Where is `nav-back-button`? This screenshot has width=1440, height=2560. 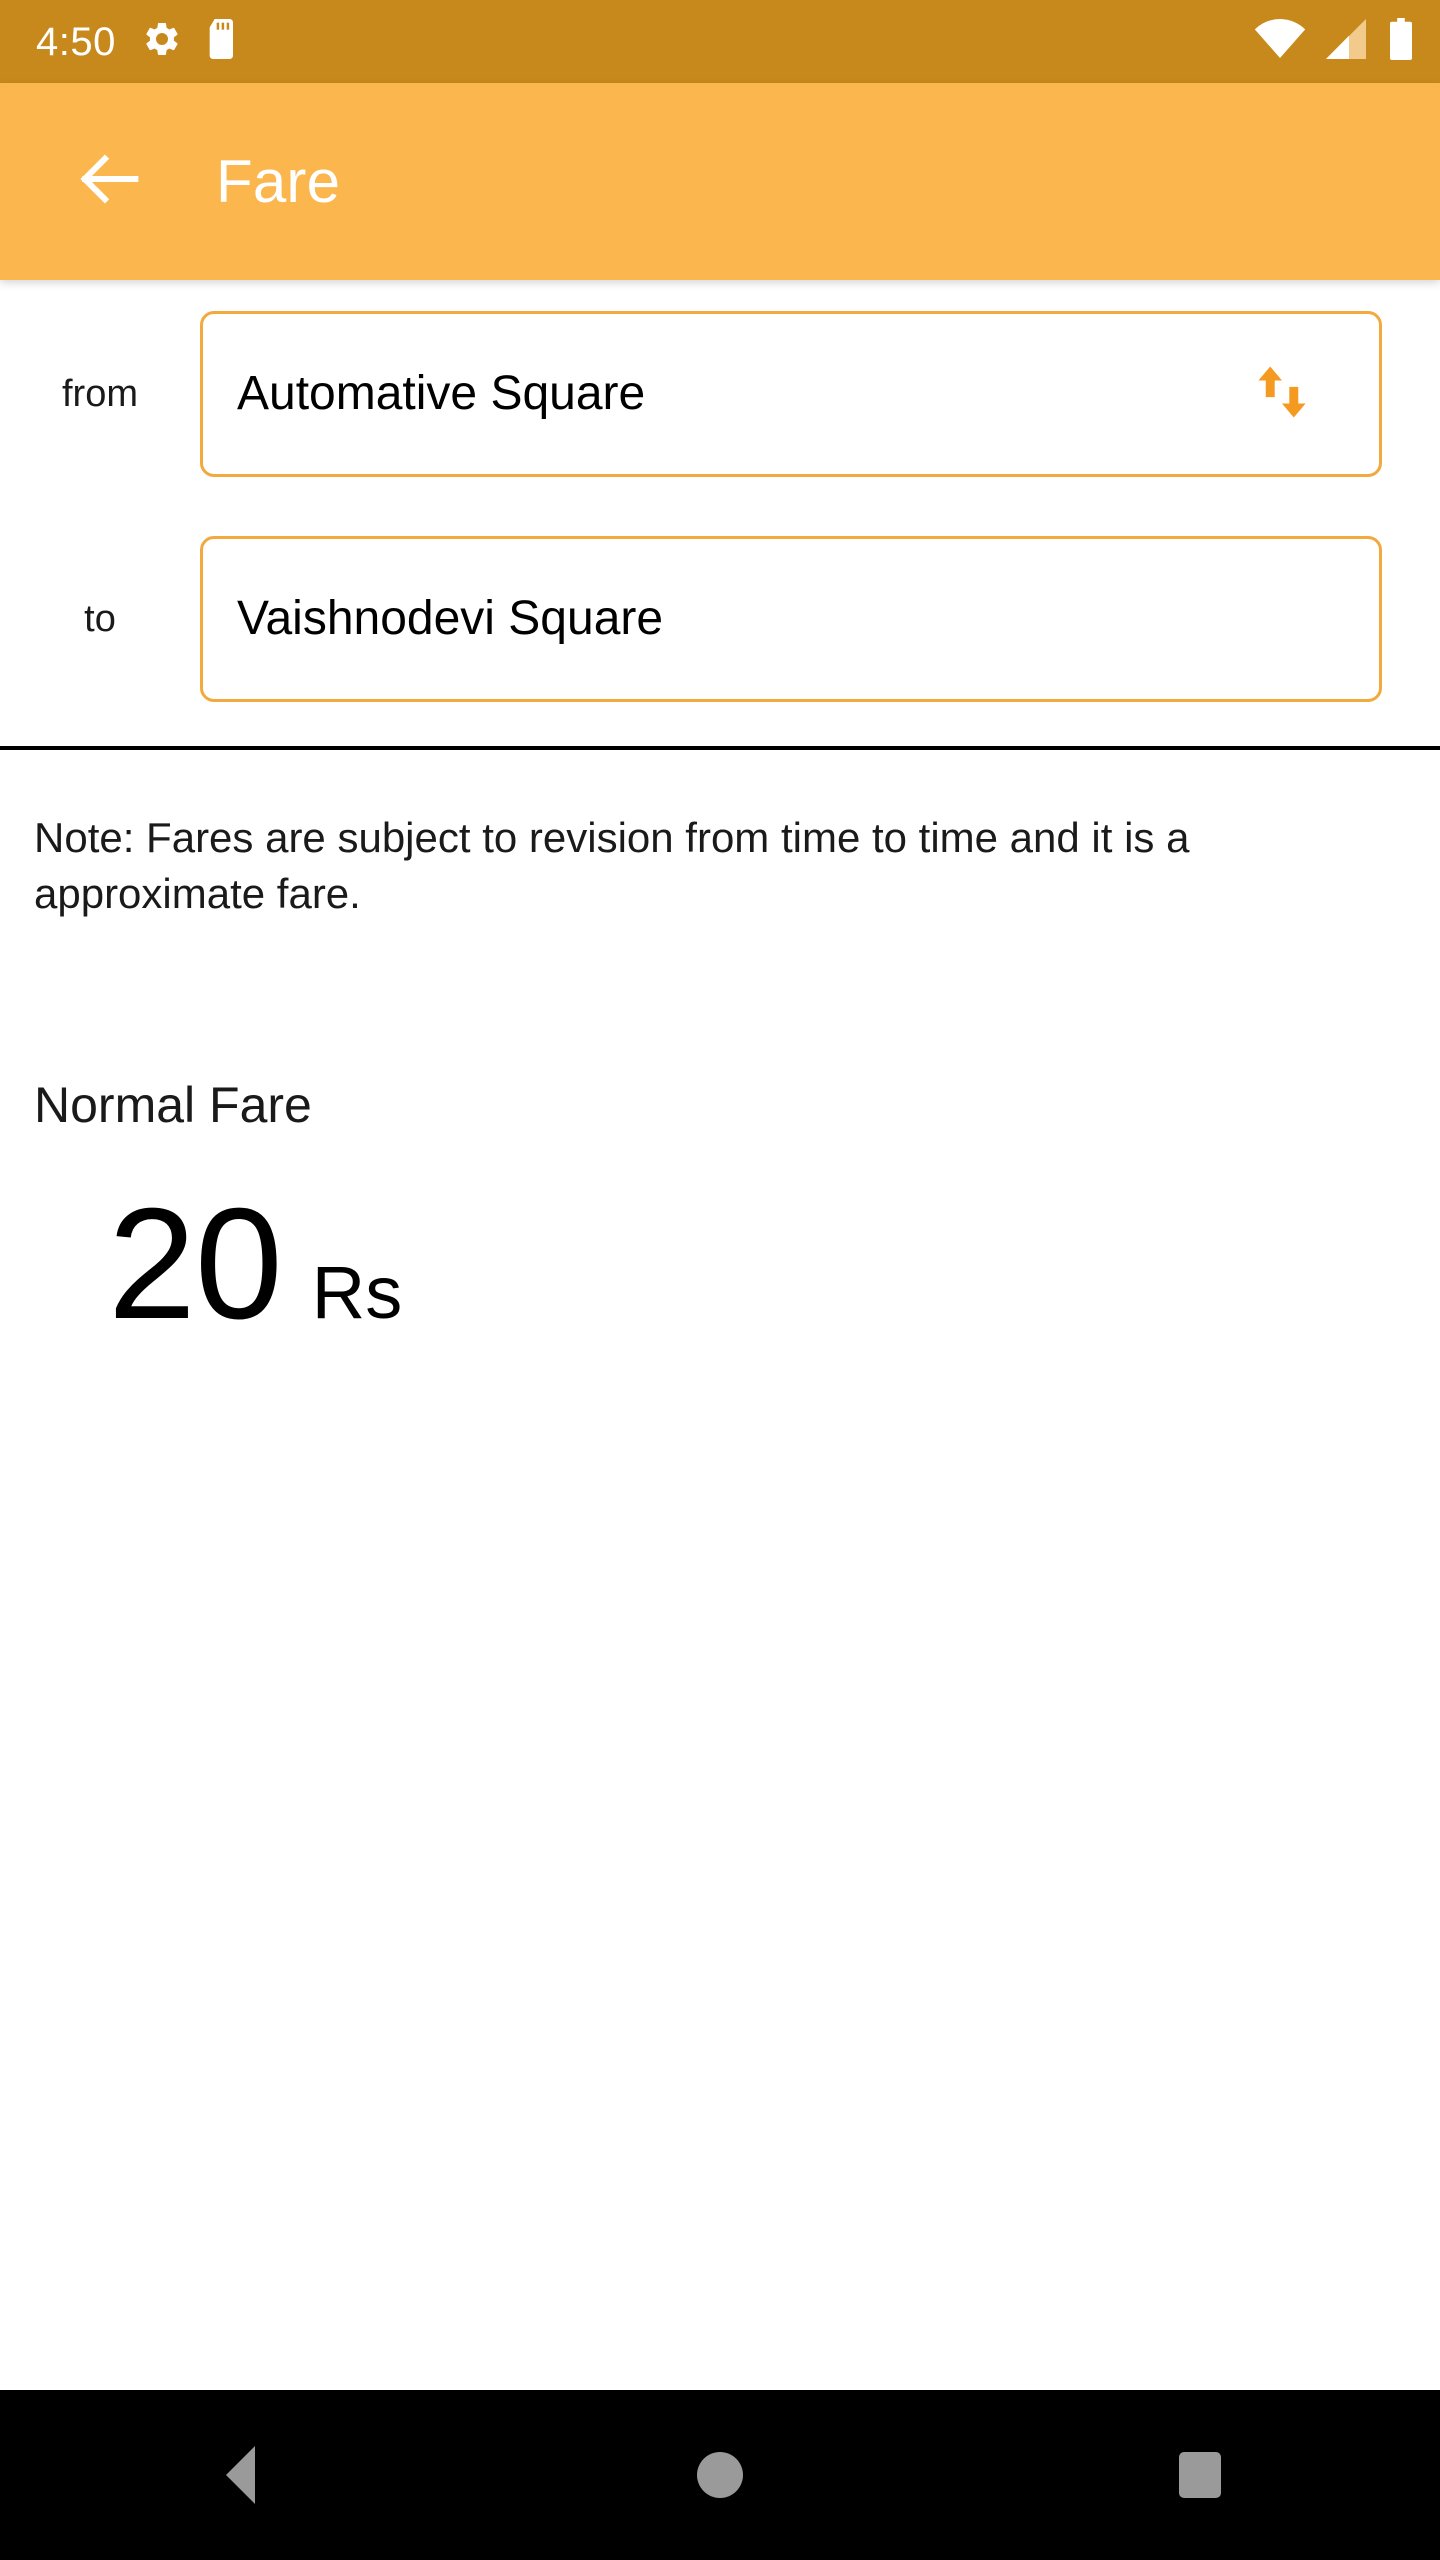
nav-back-button is located at coordinates (240, 2475).